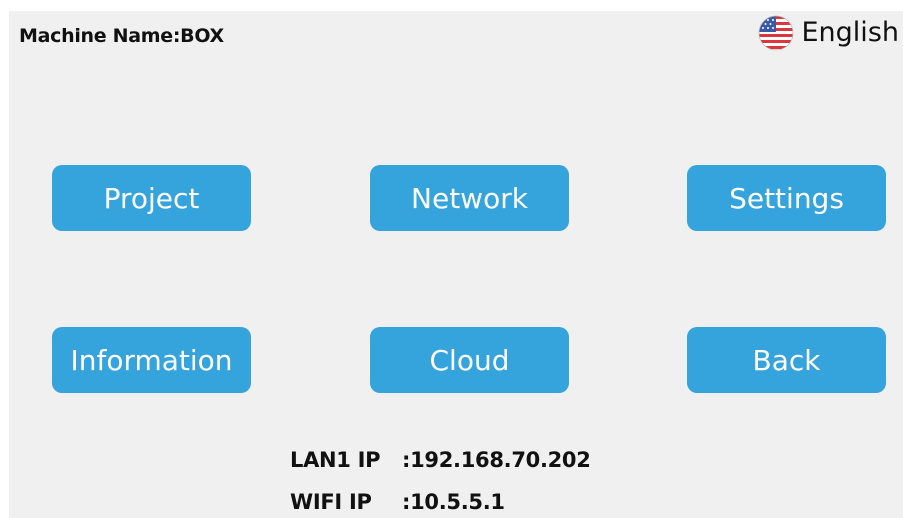 The height and width of the screenshot is (518, 903). I want to click on machine-name-label: Machine Name:, so click(100, 36).